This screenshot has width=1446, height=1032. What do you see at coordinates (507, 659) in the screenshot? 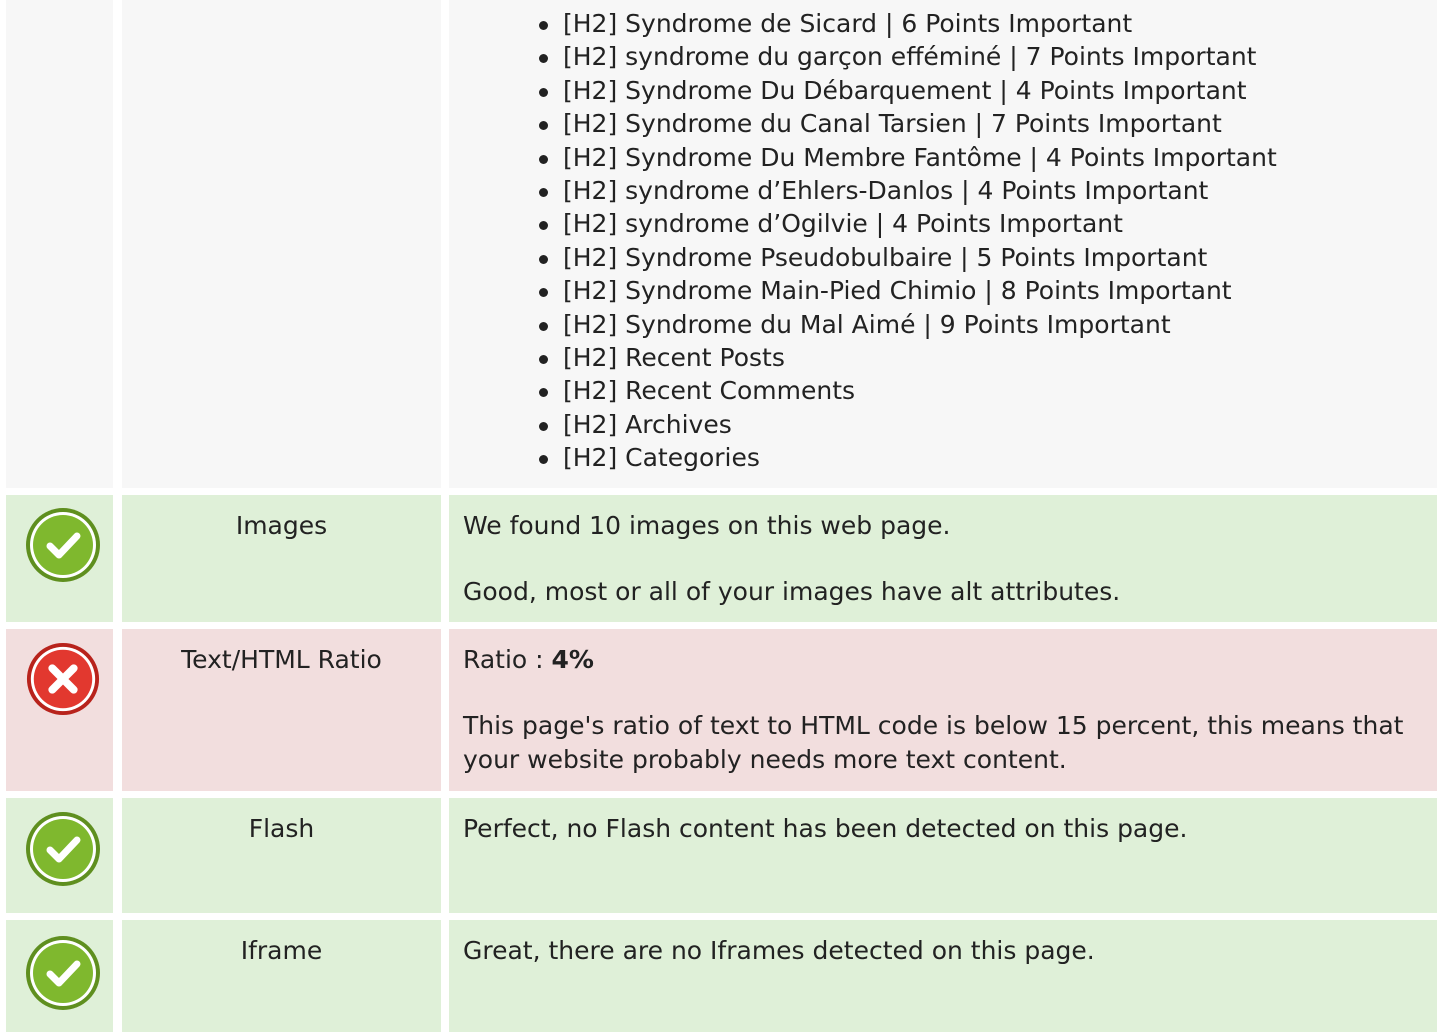
I see `ratio-prefix: Ratio :` at bounding box center [507, 659].